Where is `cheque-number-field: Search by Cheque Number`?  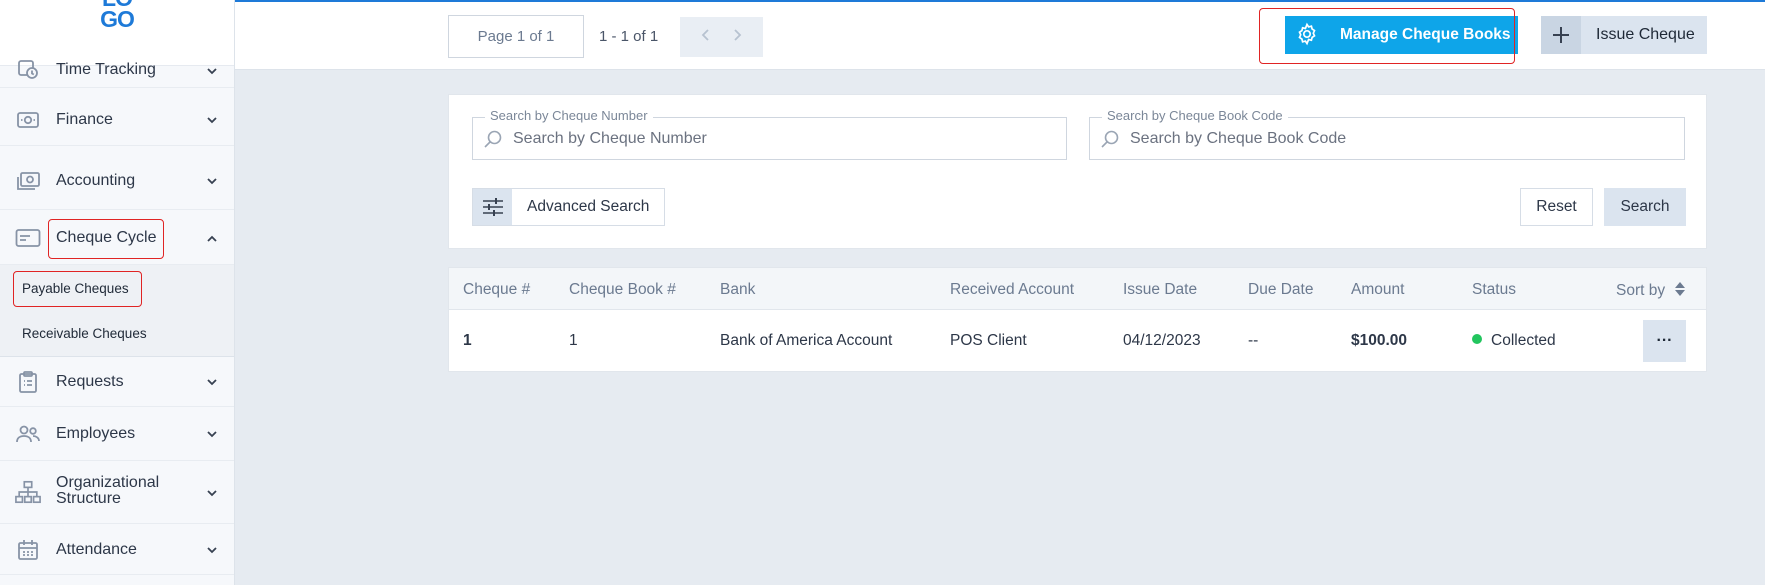 cheque-number-field: Search by Cheque Number is located at coordinates (769, 134).